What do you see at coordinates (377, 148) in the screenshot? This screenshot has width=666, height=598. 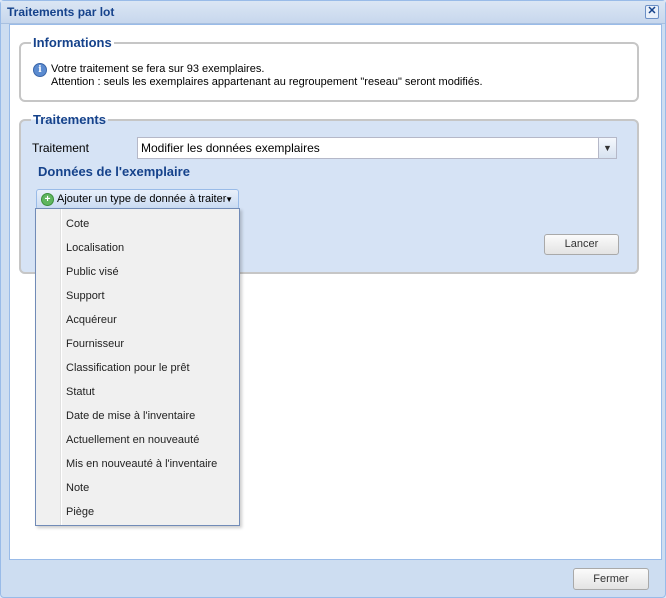 I see `traitement-select: Modifier les données exemplaires ▼` at bounding box center [377, 148].